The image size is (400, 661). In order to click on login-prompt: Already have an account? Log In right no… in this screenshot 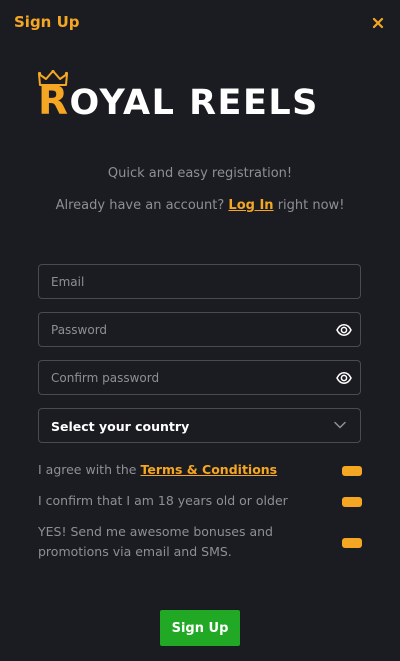, I will do `click(200, 205)`.